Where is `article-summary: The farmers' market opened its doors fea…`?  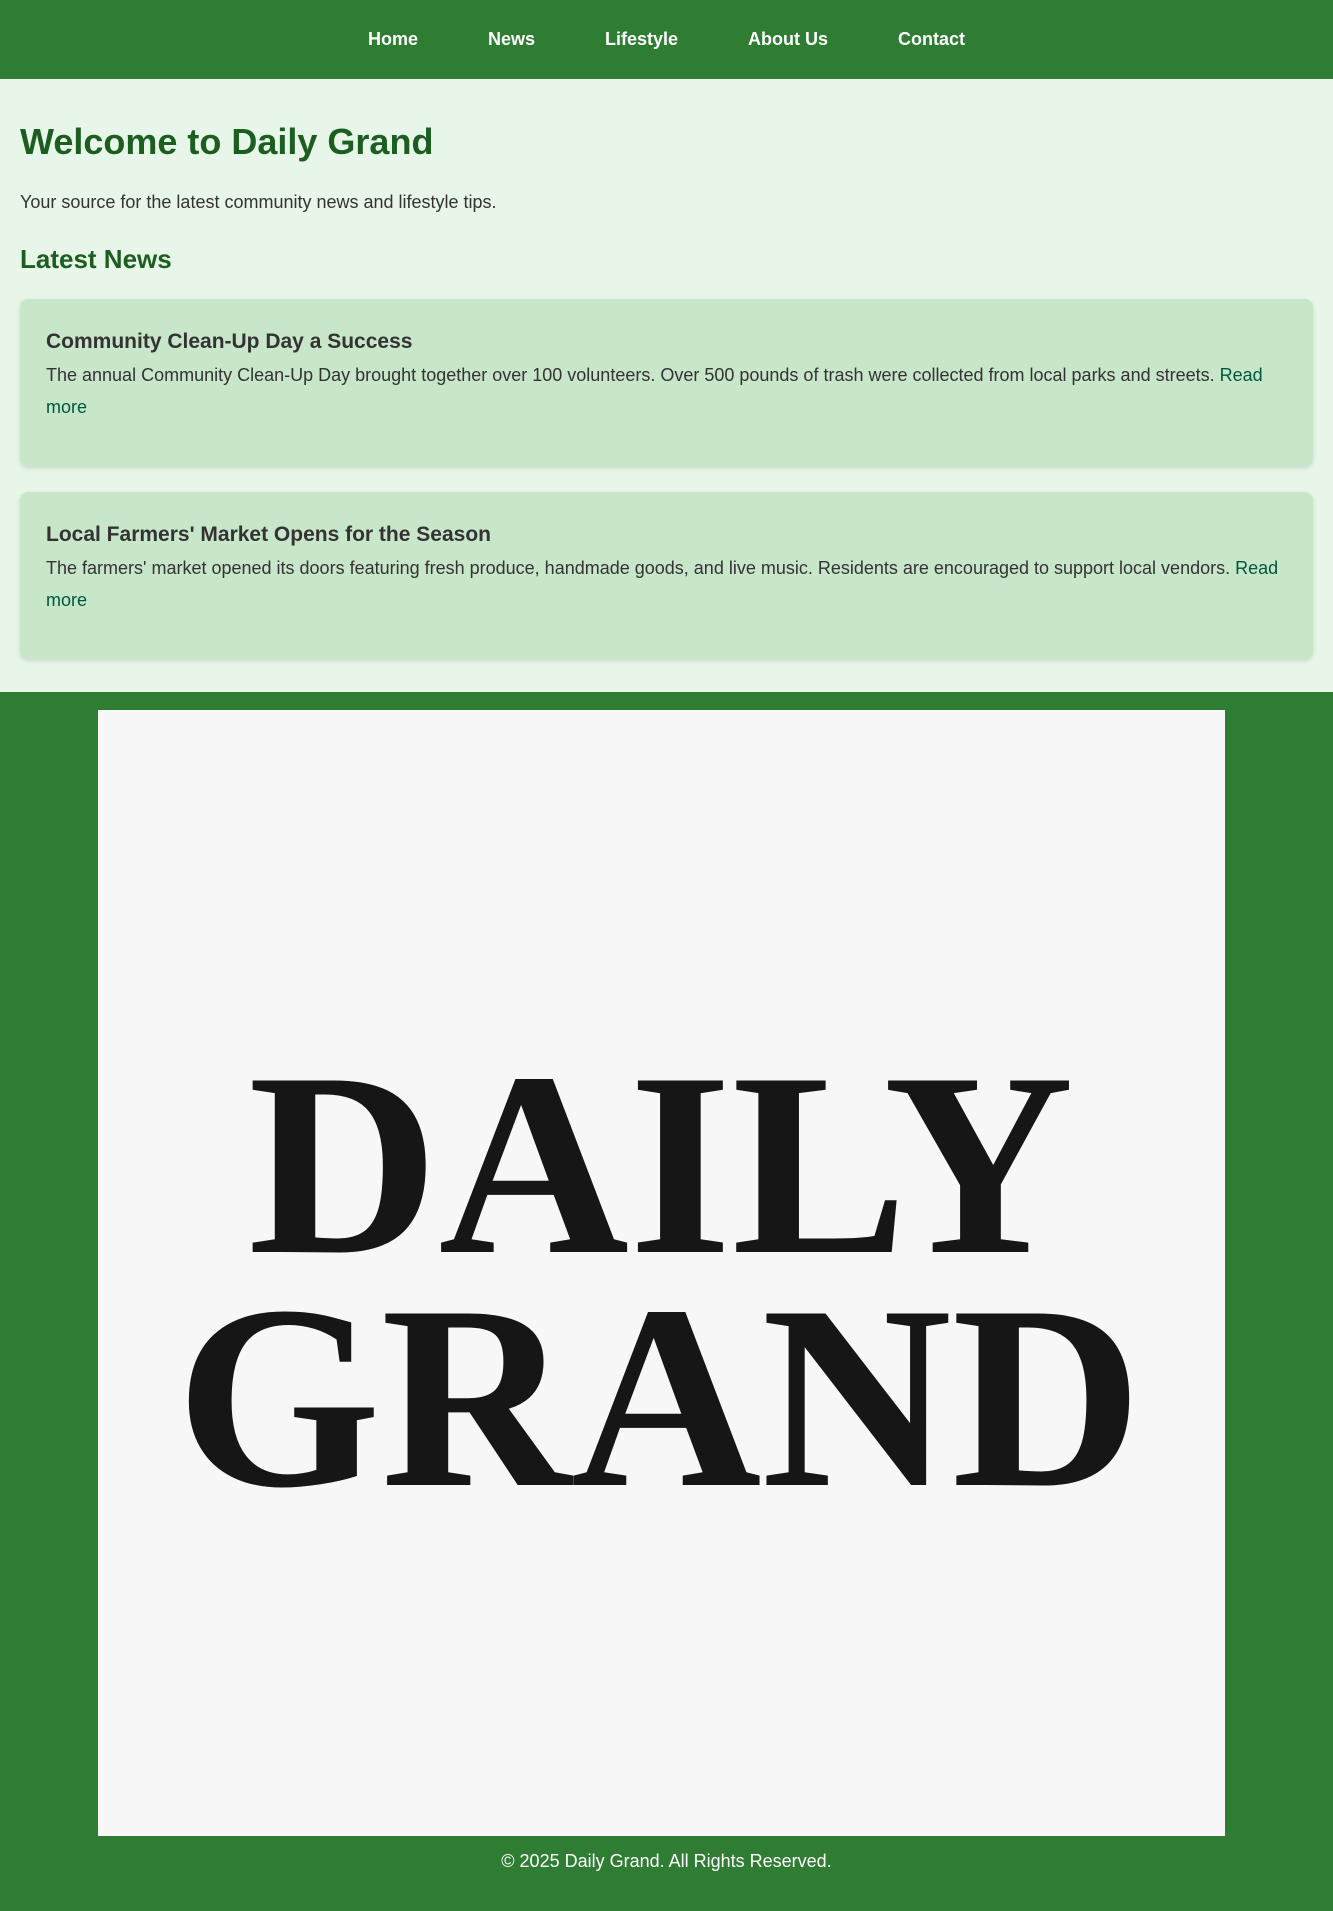 article-summary: The farmers' market opened its doors fea… is located at coordinates (638, 568).